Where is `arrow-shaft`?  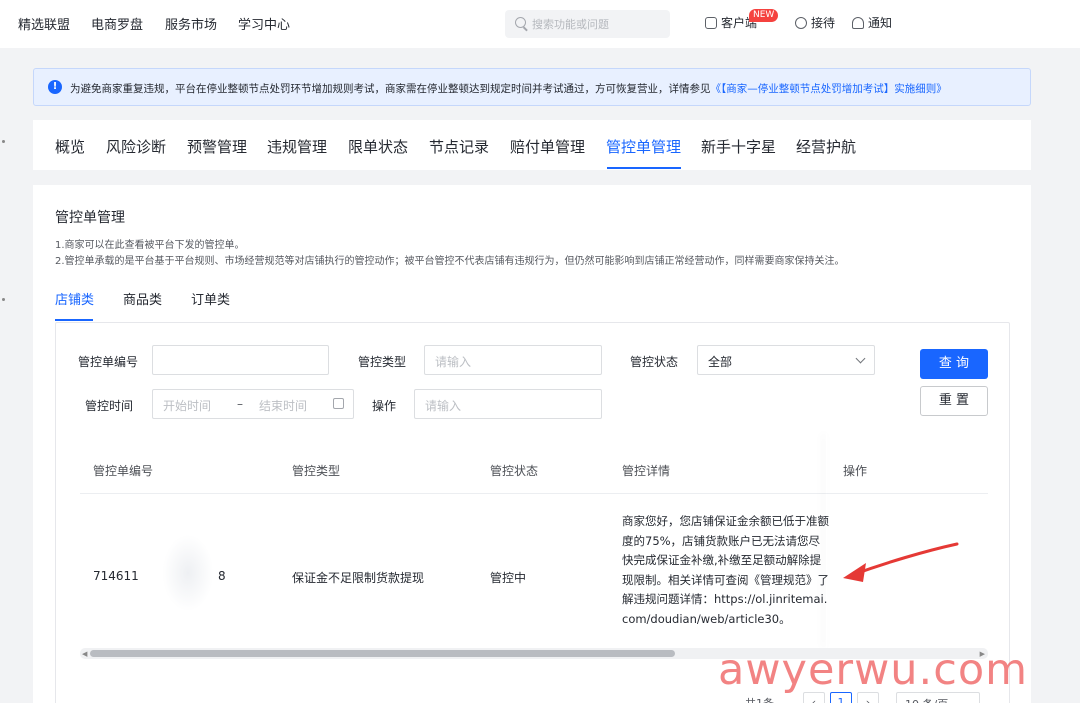
arrow-shaft is located at coordinates (904, 559).